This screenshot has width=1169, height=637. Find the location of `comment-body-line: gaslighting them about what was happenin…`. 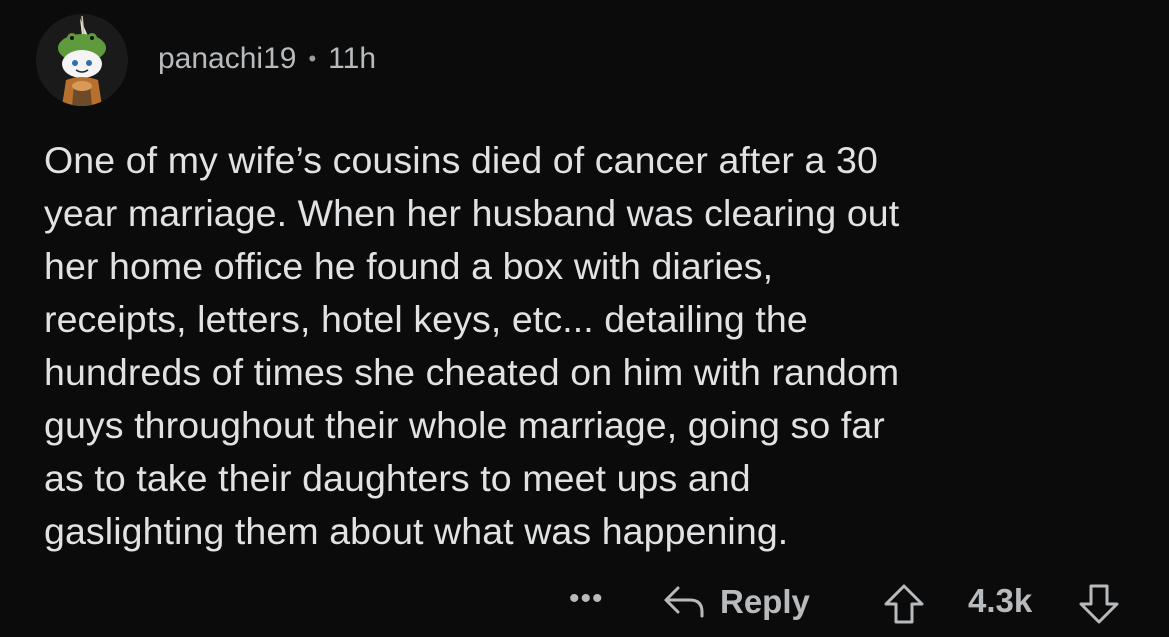

comment-body-line: gaslighting them about what was happenin… is located at coordinates (416, 531).